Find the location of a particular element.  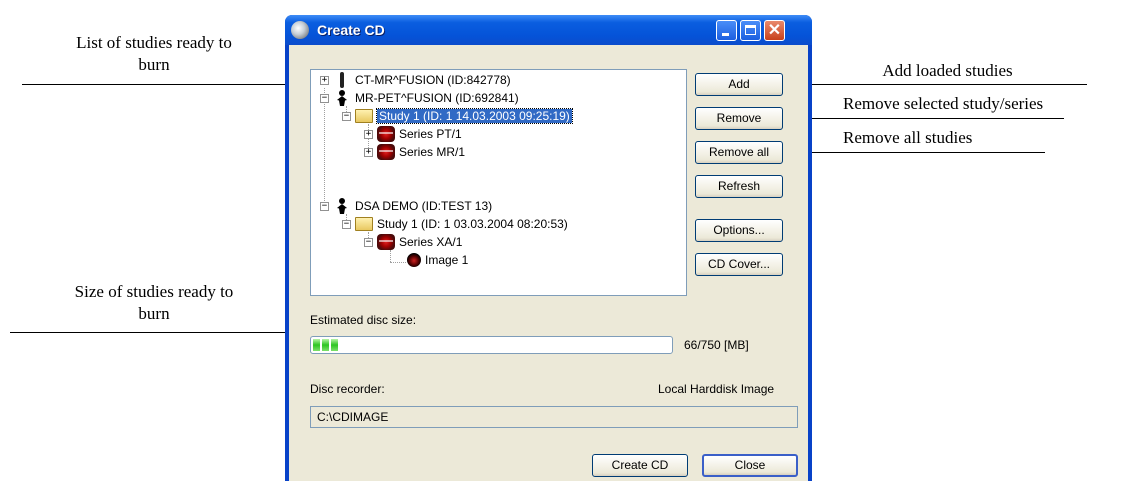

create-cd-button: Create CD is located at coordinates (640, 465).